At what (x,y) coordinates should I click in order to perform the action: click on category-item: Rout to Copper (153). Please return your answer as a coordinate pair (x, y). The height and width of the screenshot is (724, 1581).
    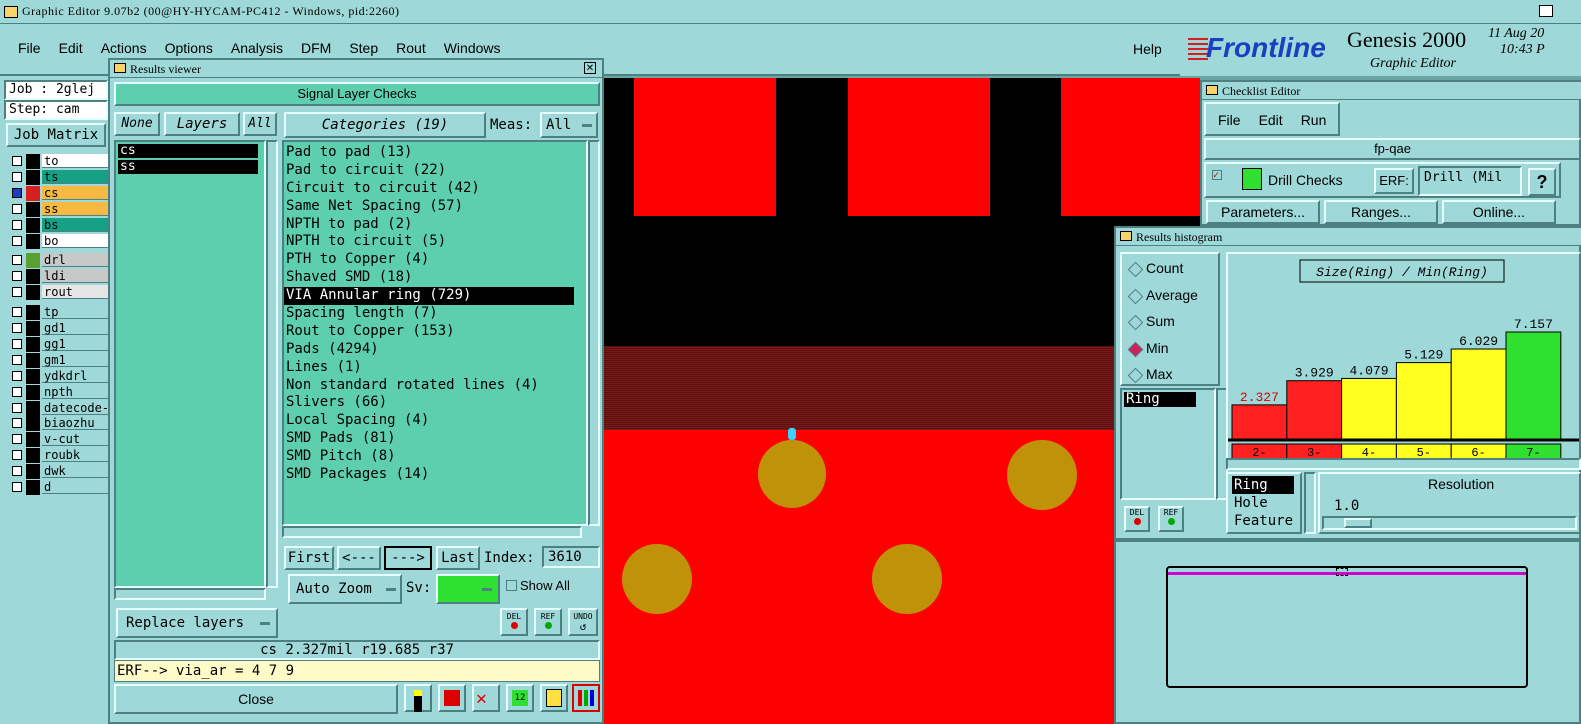
    Looking at the image, I should click on (435, 332).